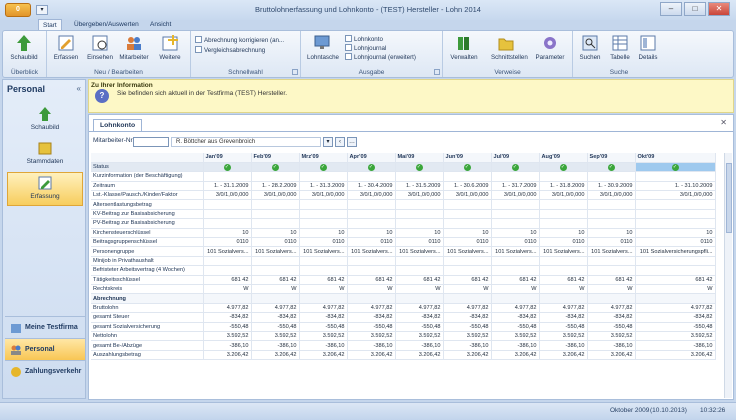  Describe the element at coordinates (509, 47) in the screenshot. I see `schnittstellen-button: Schnittstellen` at that location.